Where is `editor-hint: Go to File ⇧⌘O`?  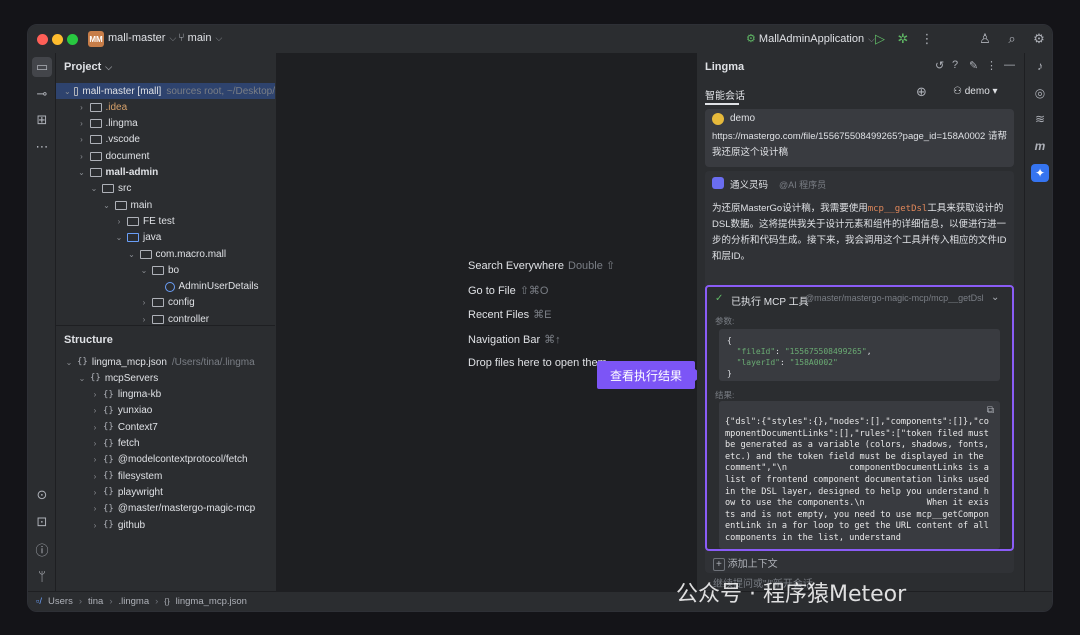 editor-hint: Go to File ⇧⌘O is located at coordinates (508, 290).